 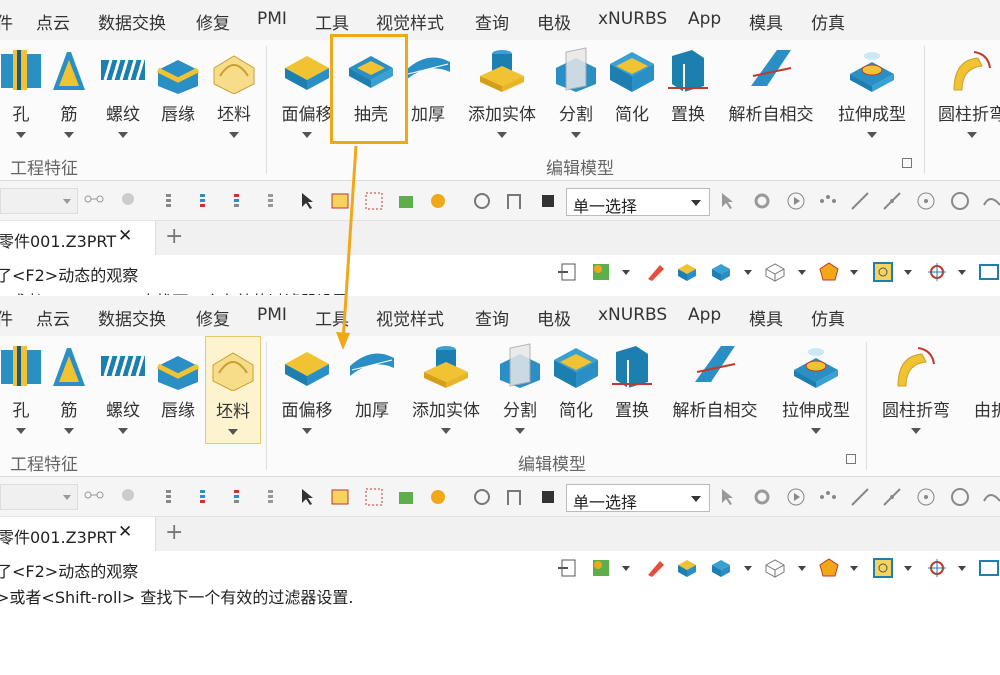 What do you see at coordinates (242, 201) in the screenshot?
I see `filter-red-icon` at bounding box center [242, 201].